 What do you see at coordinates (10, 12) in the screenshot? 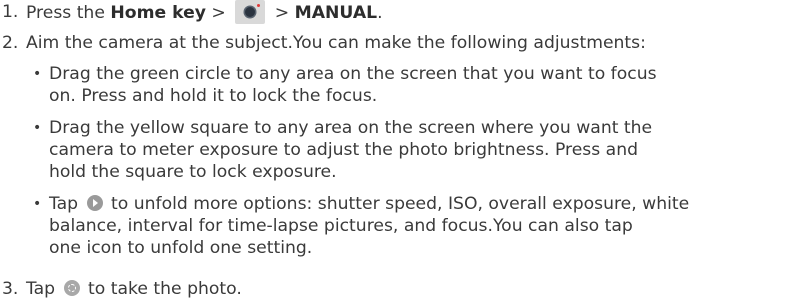
I see `step-number: 1.` at bounding box center [10, 12].